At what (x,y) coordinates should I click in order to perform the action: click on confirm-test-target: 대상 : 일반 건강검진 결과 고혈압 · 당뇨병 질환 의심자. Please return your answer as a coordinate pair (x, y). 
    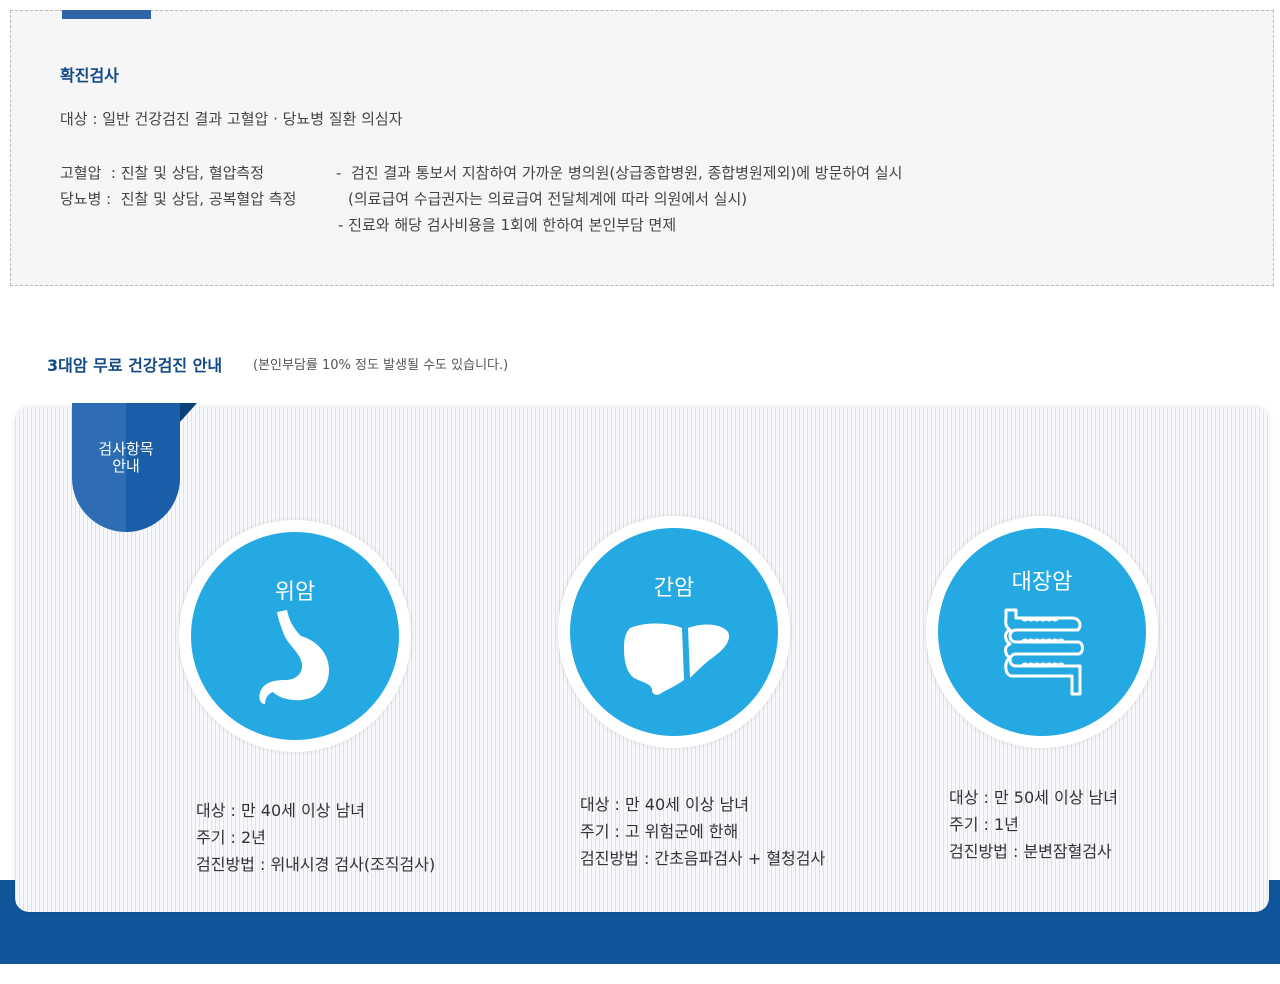
    Looking at the image, I should click on (231, 119).